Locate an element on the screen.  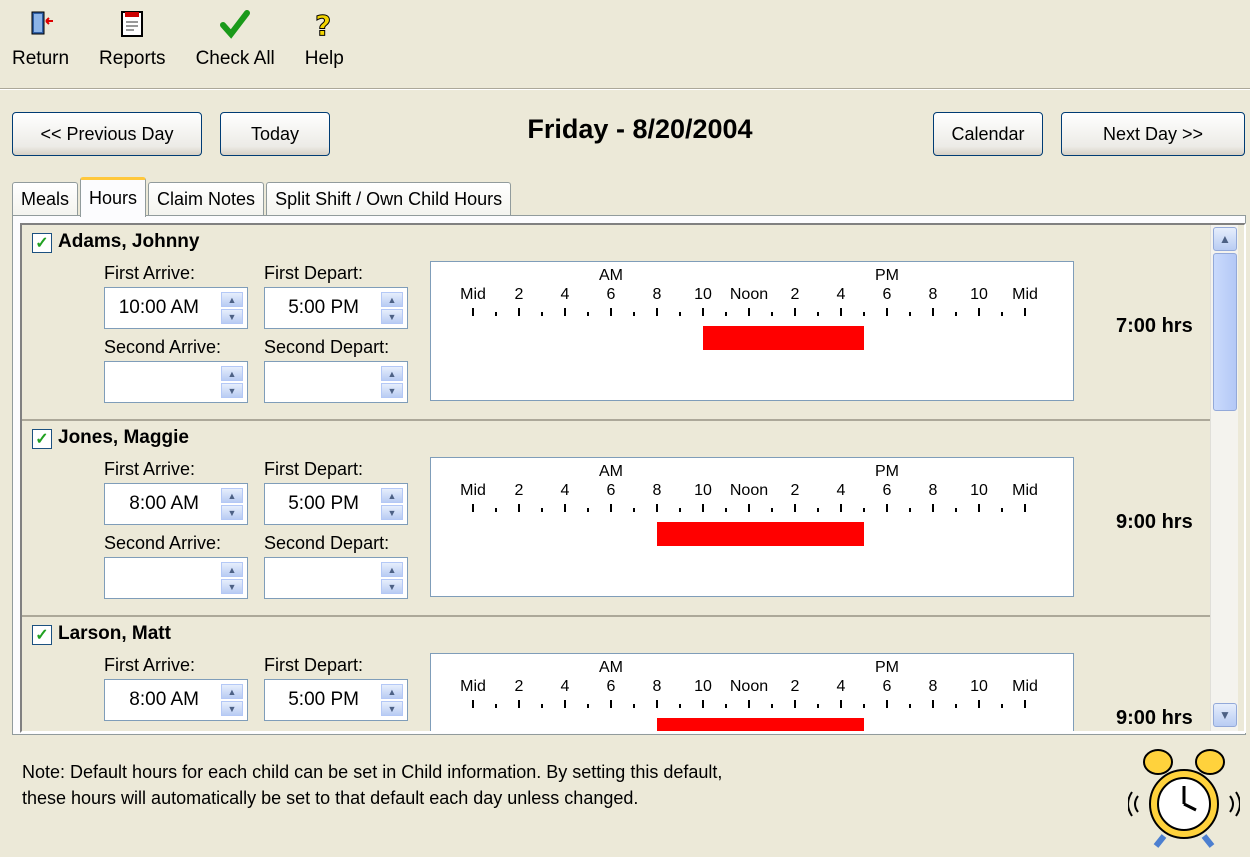
question-icon: ? is located at coordinates (324, 24).